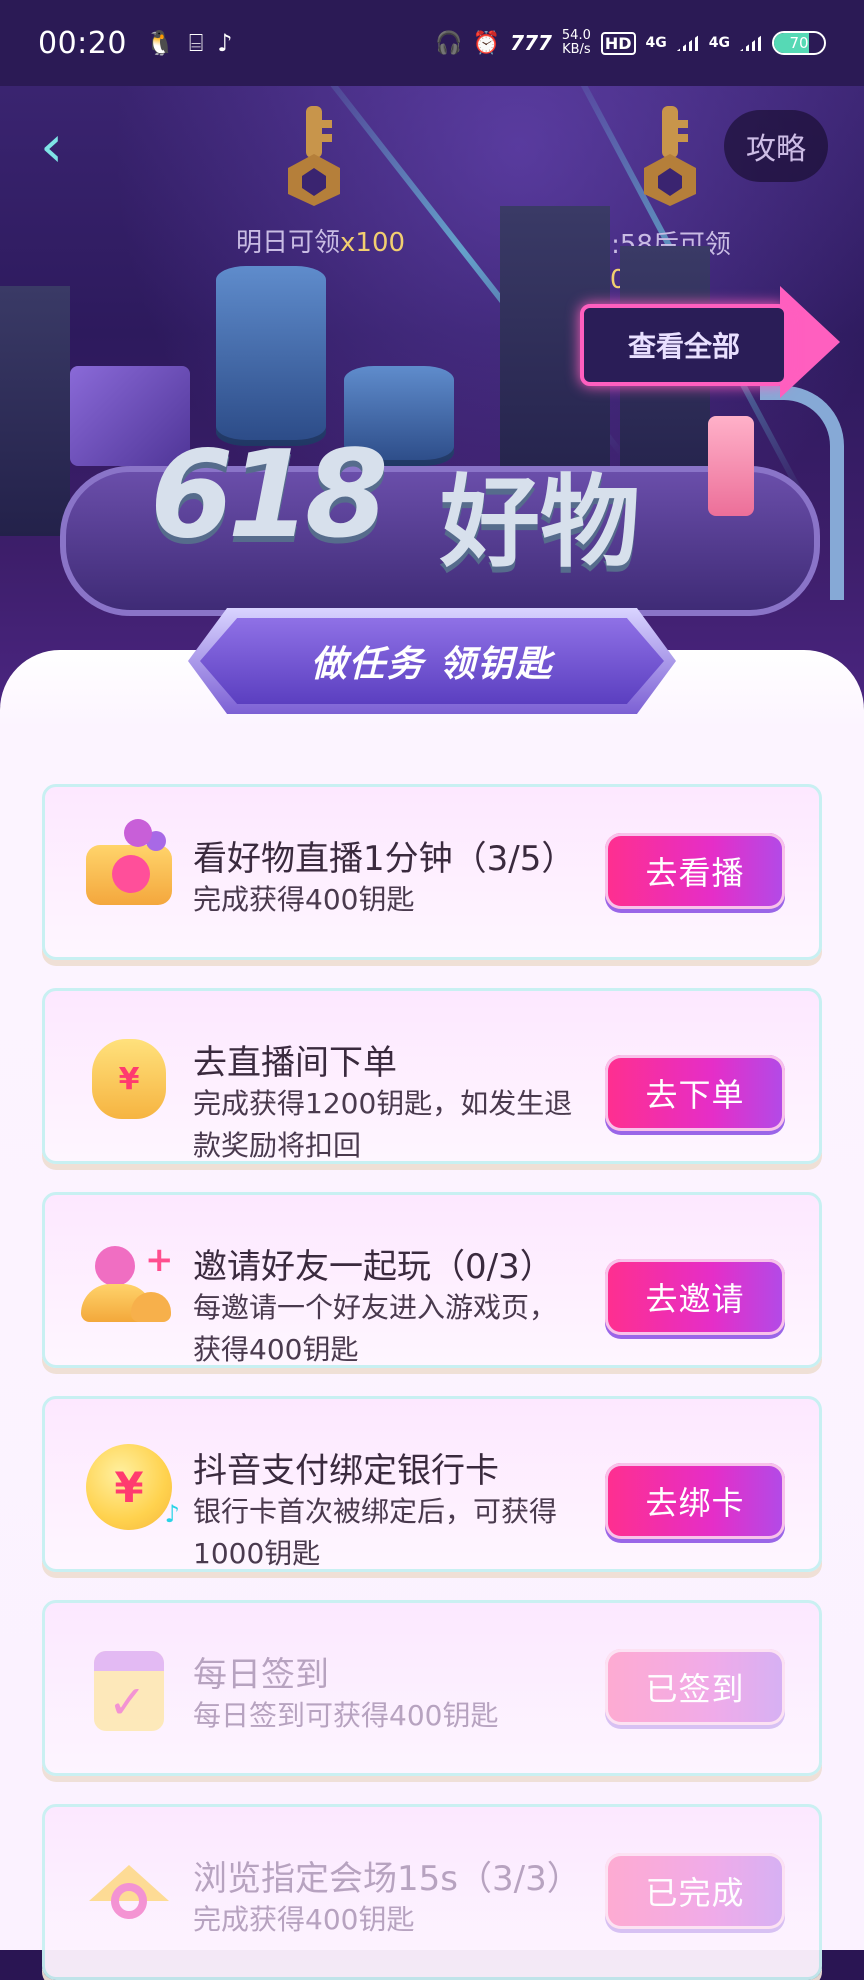 This screenshot has width=864, height=1980. Describe the element at coordinates (129, 1283) in the screenshot. I see `add-friend-icon: +` at that location.